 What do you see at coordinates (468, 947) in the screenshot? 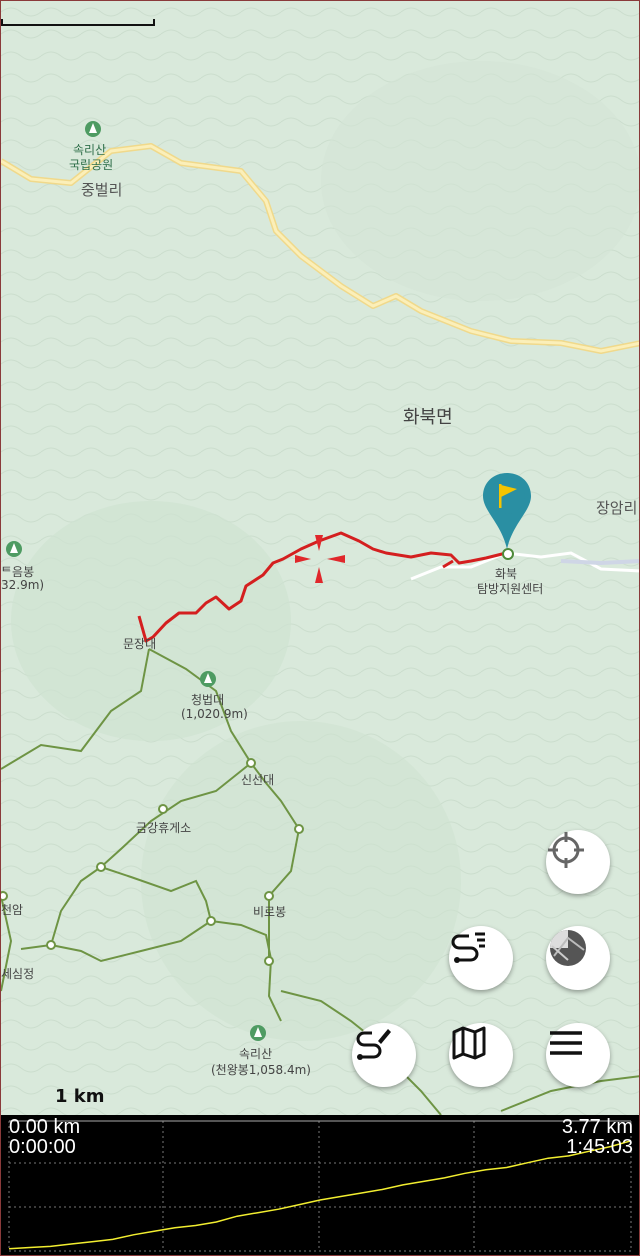
I see `route-list-icon` at bounding box center [468, 947].